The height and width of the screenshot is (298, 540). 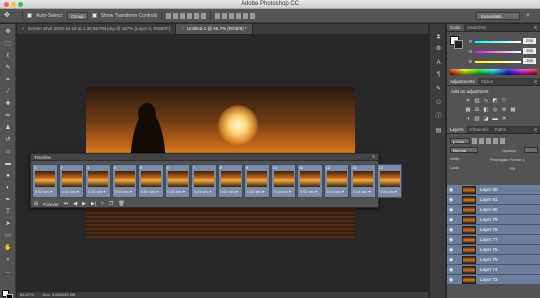 What do you see at coordinates (504, 51) in the screenshot?
I see `green-slider: G 255` at bounding box center [504, 51].